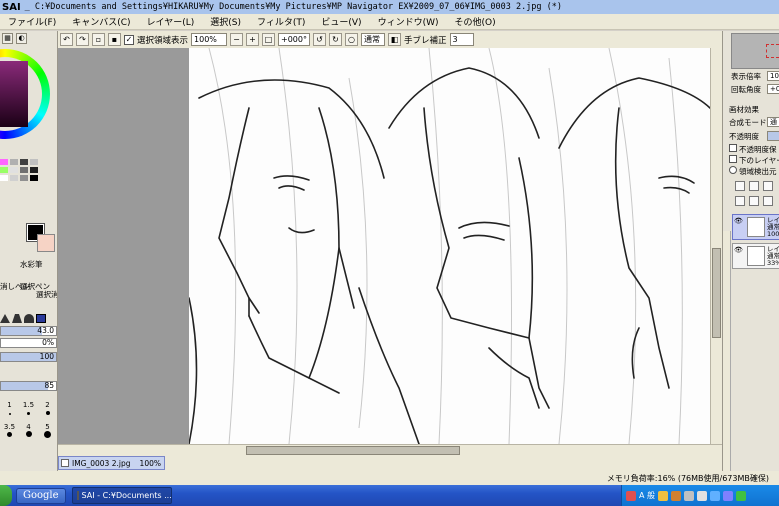  What do you see at coordinates (171, 21) in the screenshot?
I see `menu-layer: レイヤー(L)` at bounding box center [171, 21].